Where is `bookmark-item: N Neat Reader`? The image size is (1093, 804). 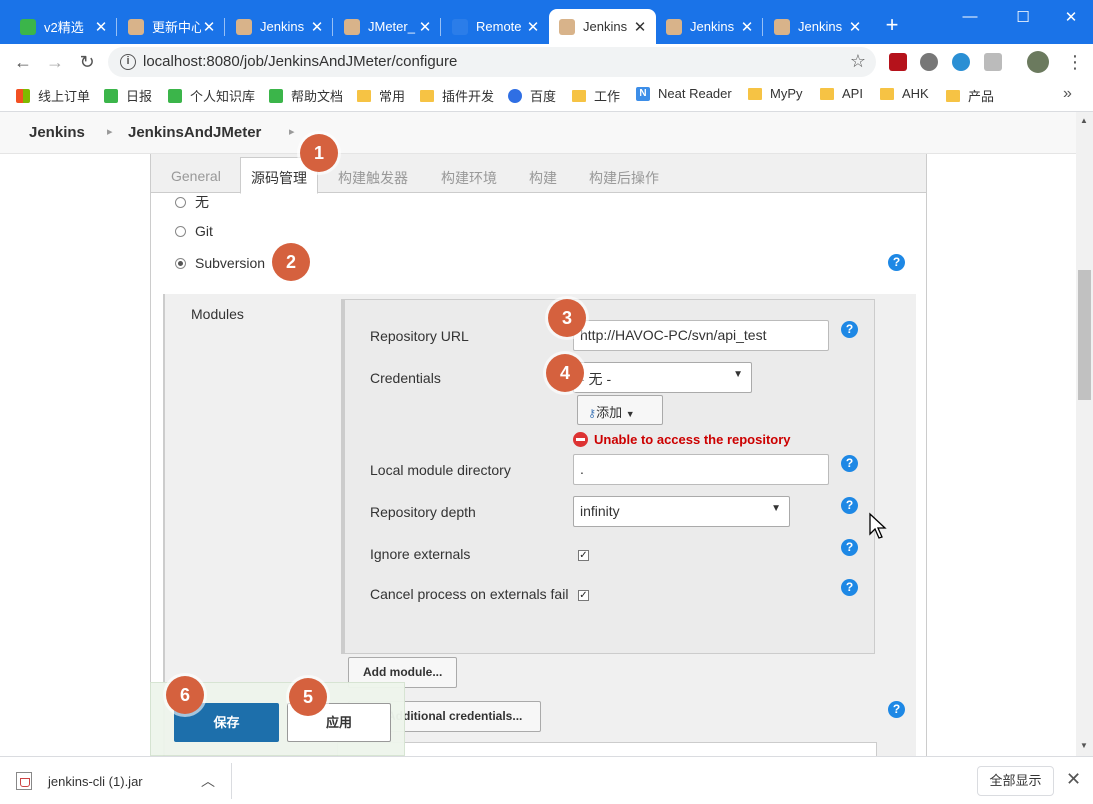
bookmark-item: N Neat Reader is located at coordinates (684, 93).